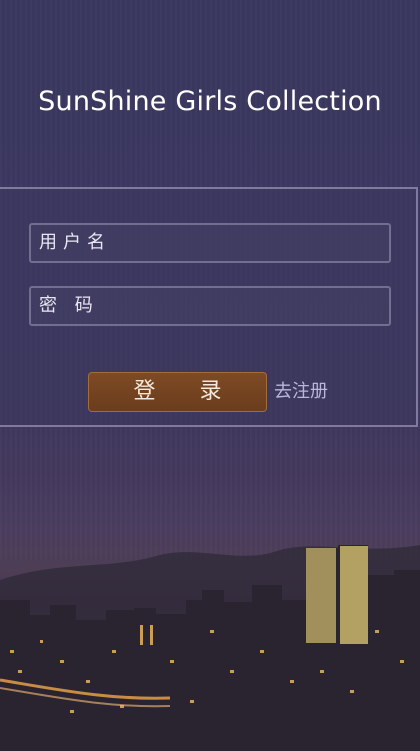 Image resolution: width=420 pixels, height=751 pixels. What do you see at coordinates (210, 243) in the screenshot?
I see `username-input: 用户名` at bounding box center [210, 243].